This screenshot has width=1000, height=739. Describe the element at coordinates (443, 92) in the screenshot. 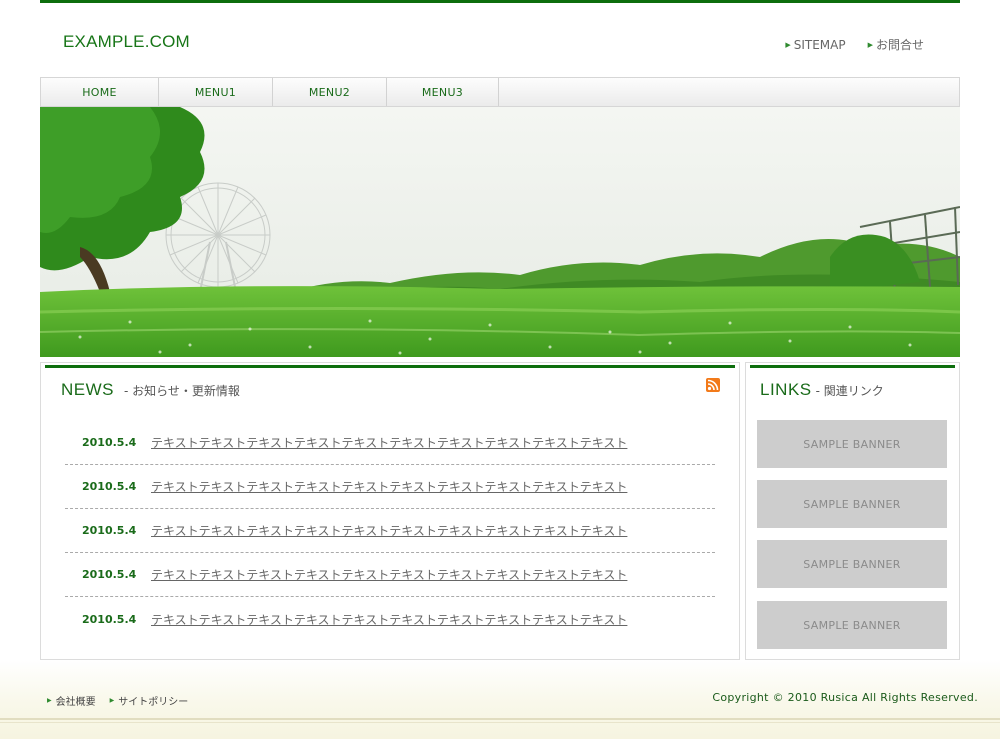

I see `nav-item-menu3: MENU3` at that location.